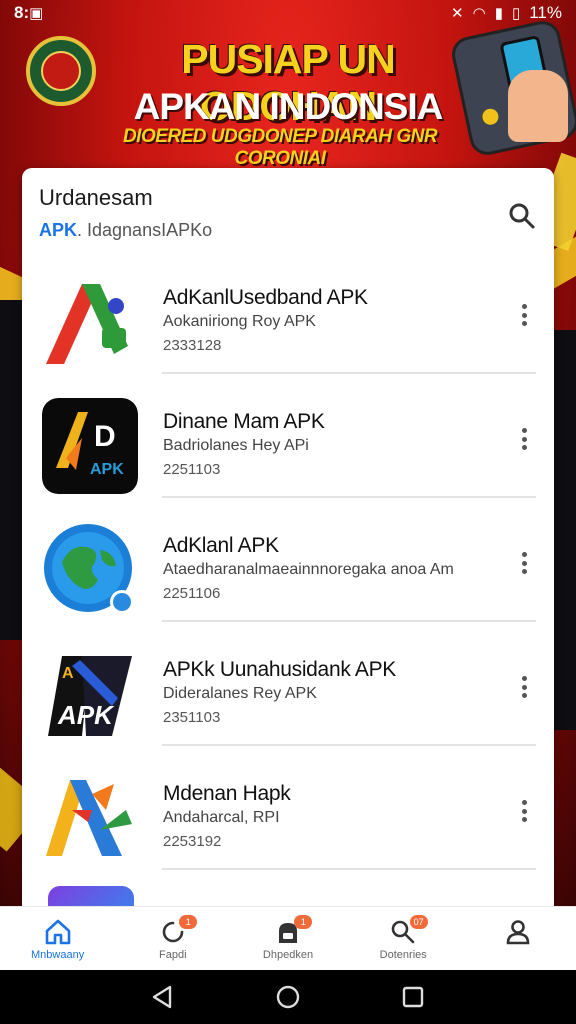 Image resolution: width=576 pixels, height=1024 pixels. Describe the element at coordinates (403, 938) in the screenshot. I see `nav-item-categories: 07 Dotenries` at that location.